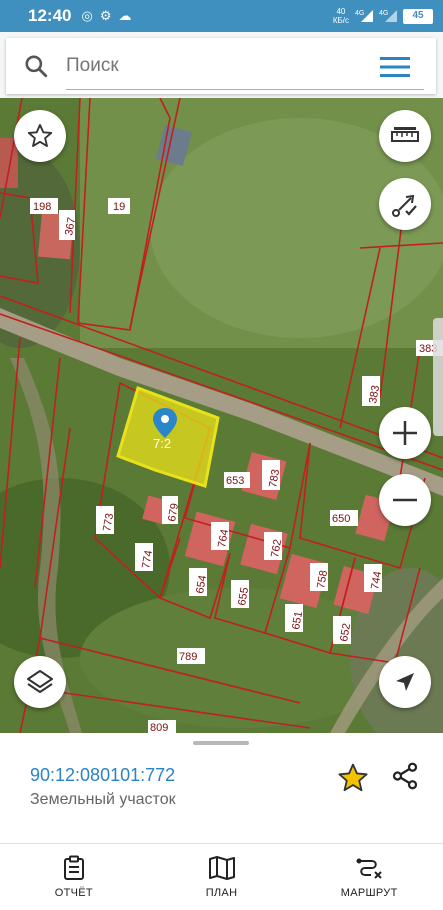 The height and width of the screenshot is (910, 443). Describe the element at coordinates (369, 868) in the screenshot. I see `route-icon` at that location.